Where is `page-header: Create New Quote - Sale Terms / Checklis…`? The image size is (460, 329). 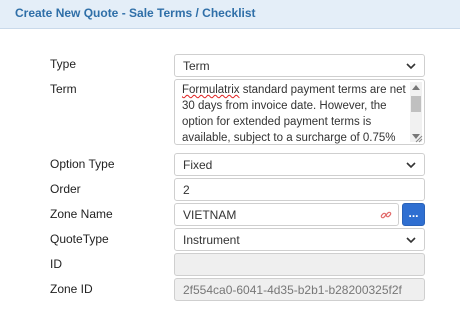 page-header: Create New Quote - Sale Terms / Checklis… is located at coordinates (230, 14).